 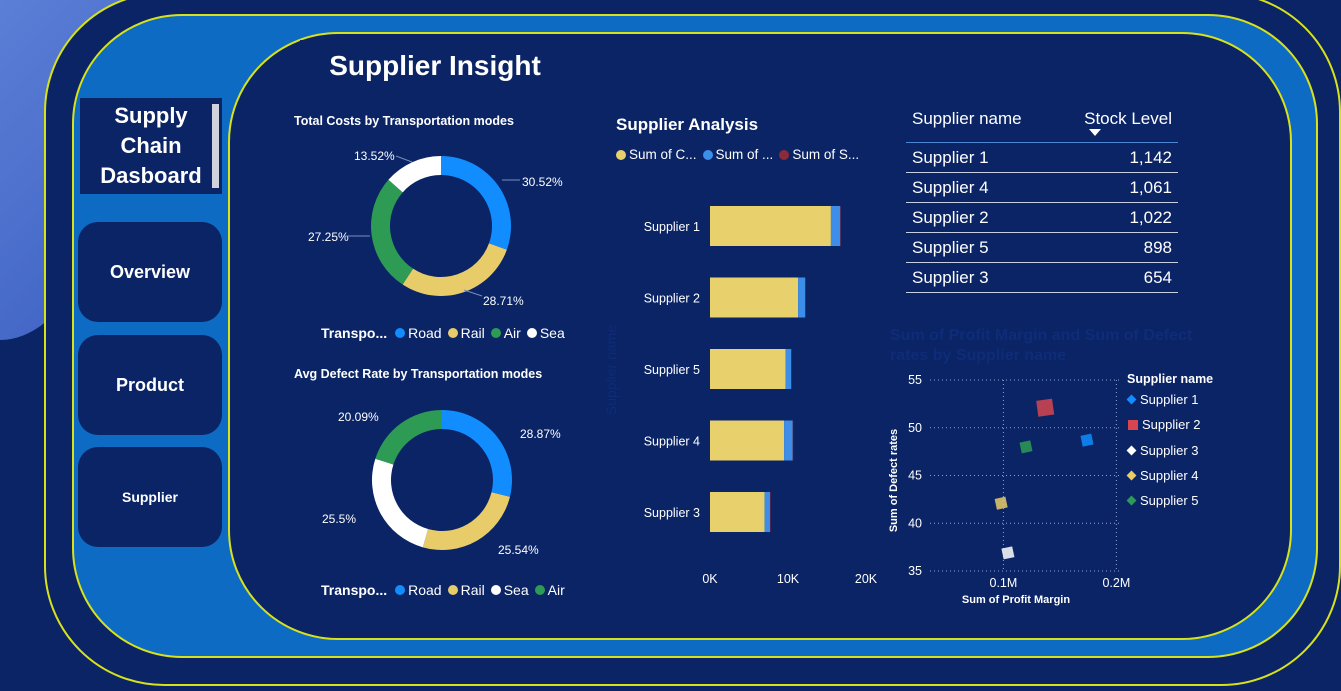 I want to click on donut-label: 25.54%, so click(x=518, y=550).